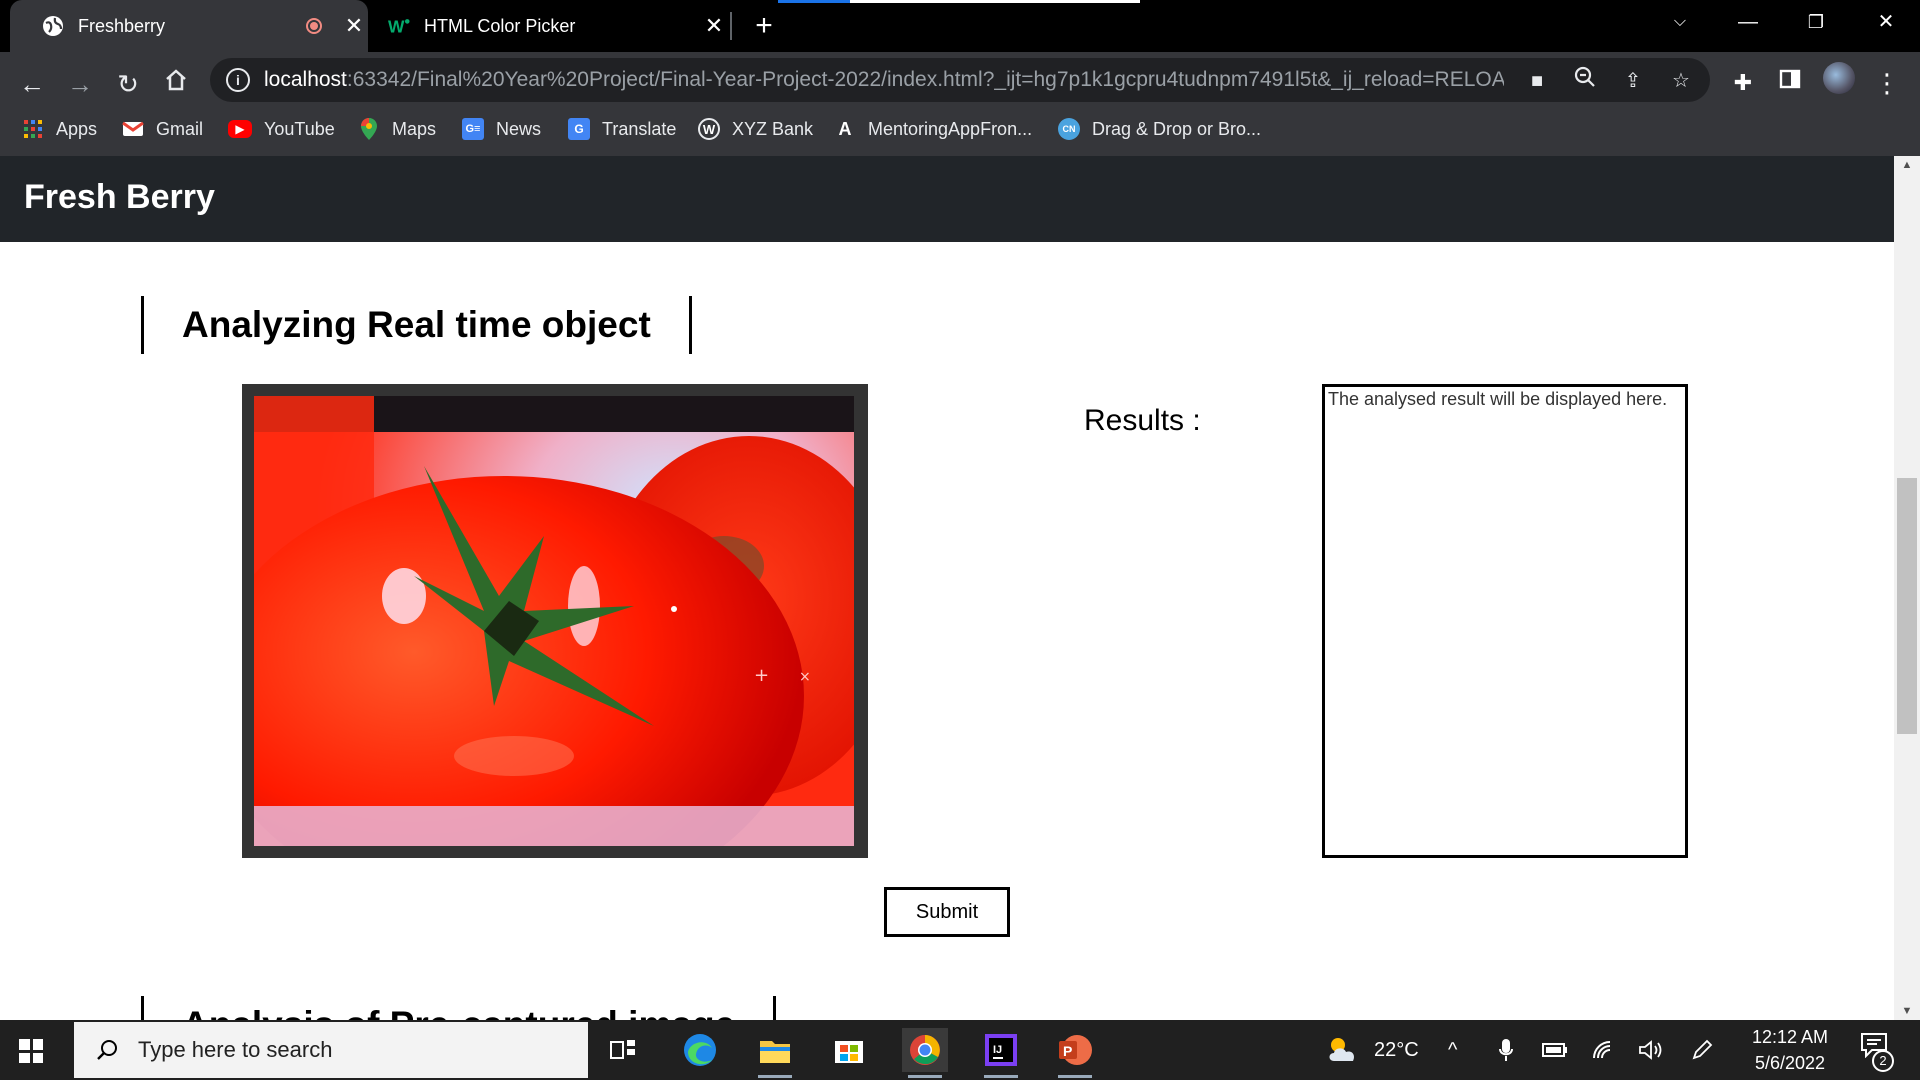 The height and width of the screenshot is (1080, 1920). What do you see at coordinates (240, 129) in the screenshot?
I see `youtube-icon: ▶` at bounding box center [240, 129].